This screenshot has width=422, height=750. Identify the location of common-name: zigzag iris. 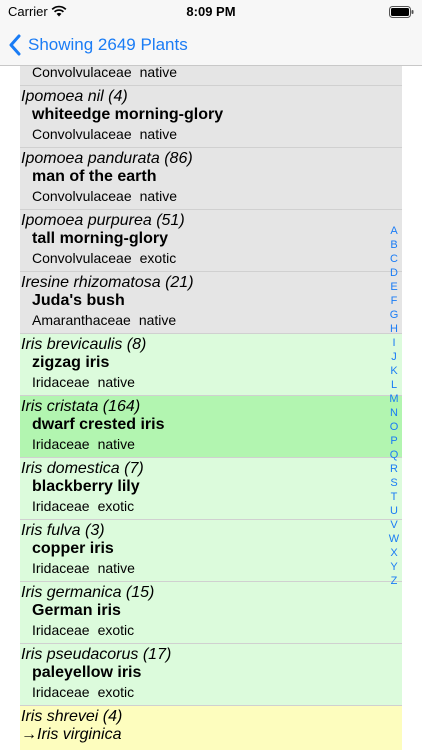
(71, 362).